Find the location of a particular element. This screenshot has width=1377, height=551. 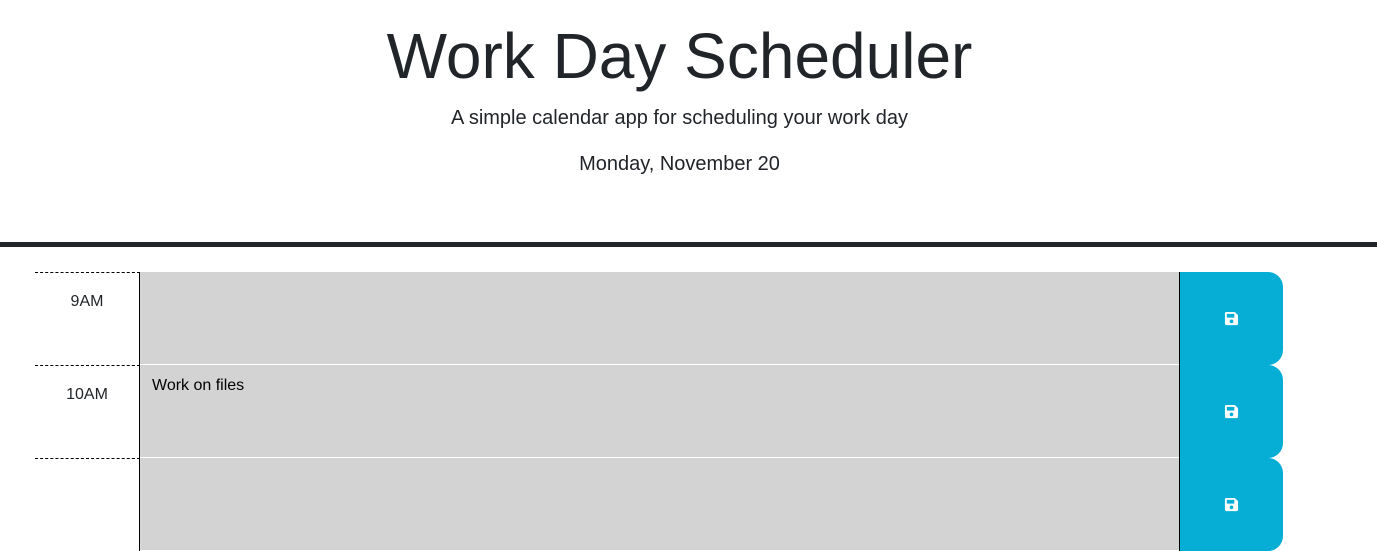

description-textarea: Work on files is located at coordinates (659, 411).